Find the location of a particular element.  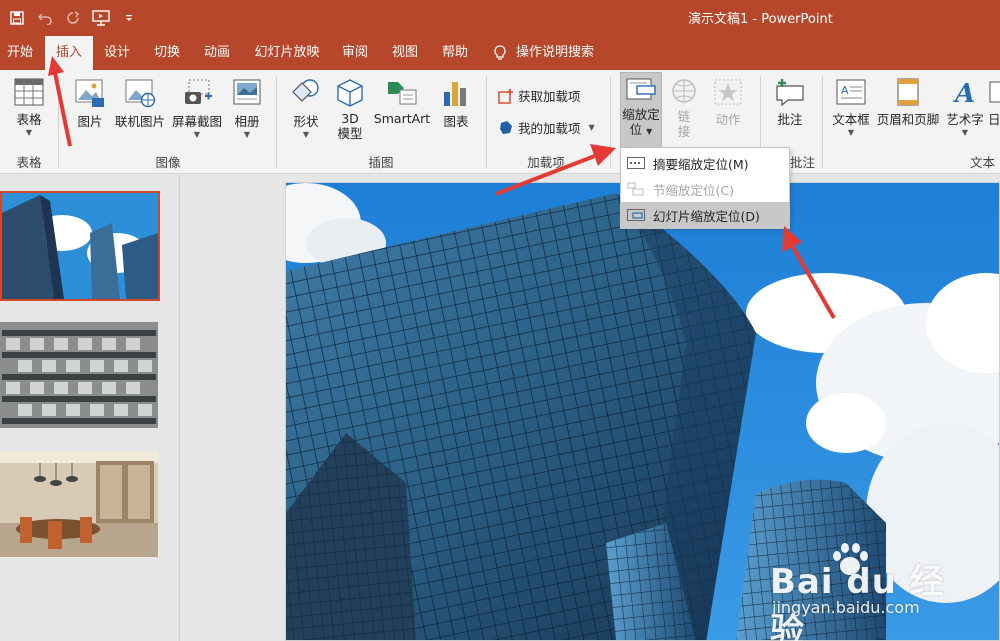

group-label-illustrations: 插图 is located at coordinates (381, 162).